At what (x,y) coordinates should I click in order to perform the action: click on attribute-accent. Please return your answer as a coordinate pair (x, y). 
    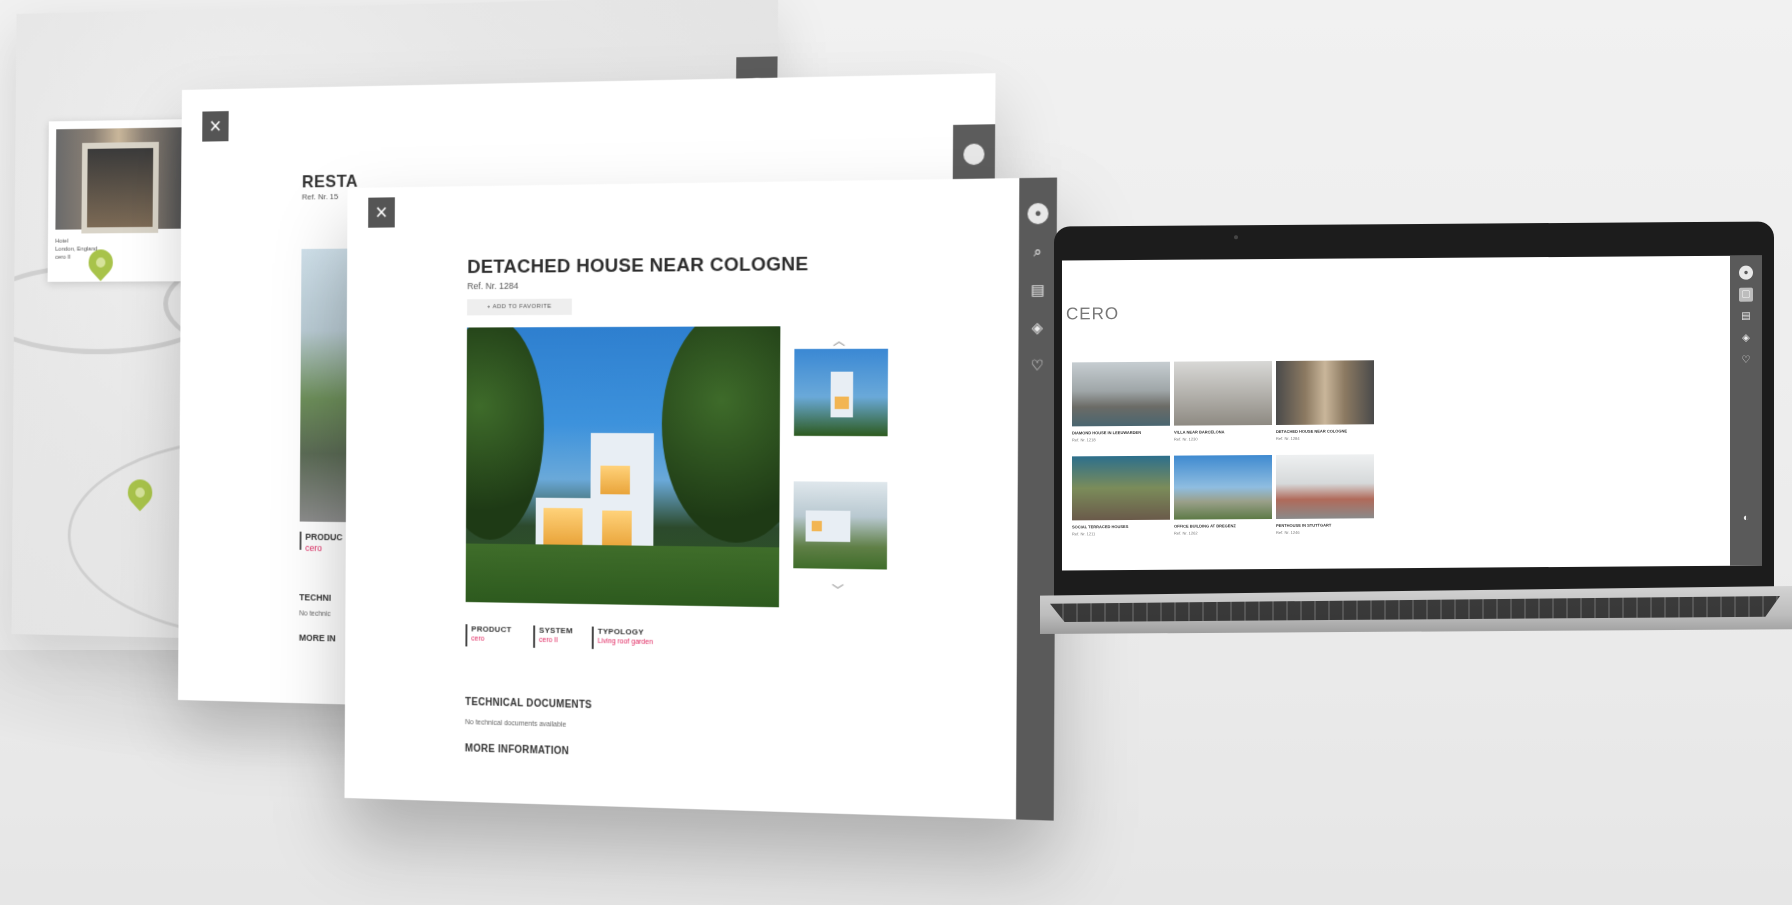
    Looking at the image, I should click on (301, 541).